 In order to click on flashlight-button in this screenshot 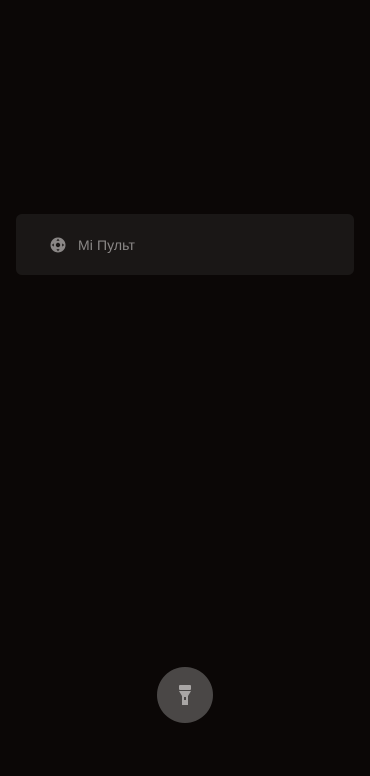, I will do `click(185, 695)`.